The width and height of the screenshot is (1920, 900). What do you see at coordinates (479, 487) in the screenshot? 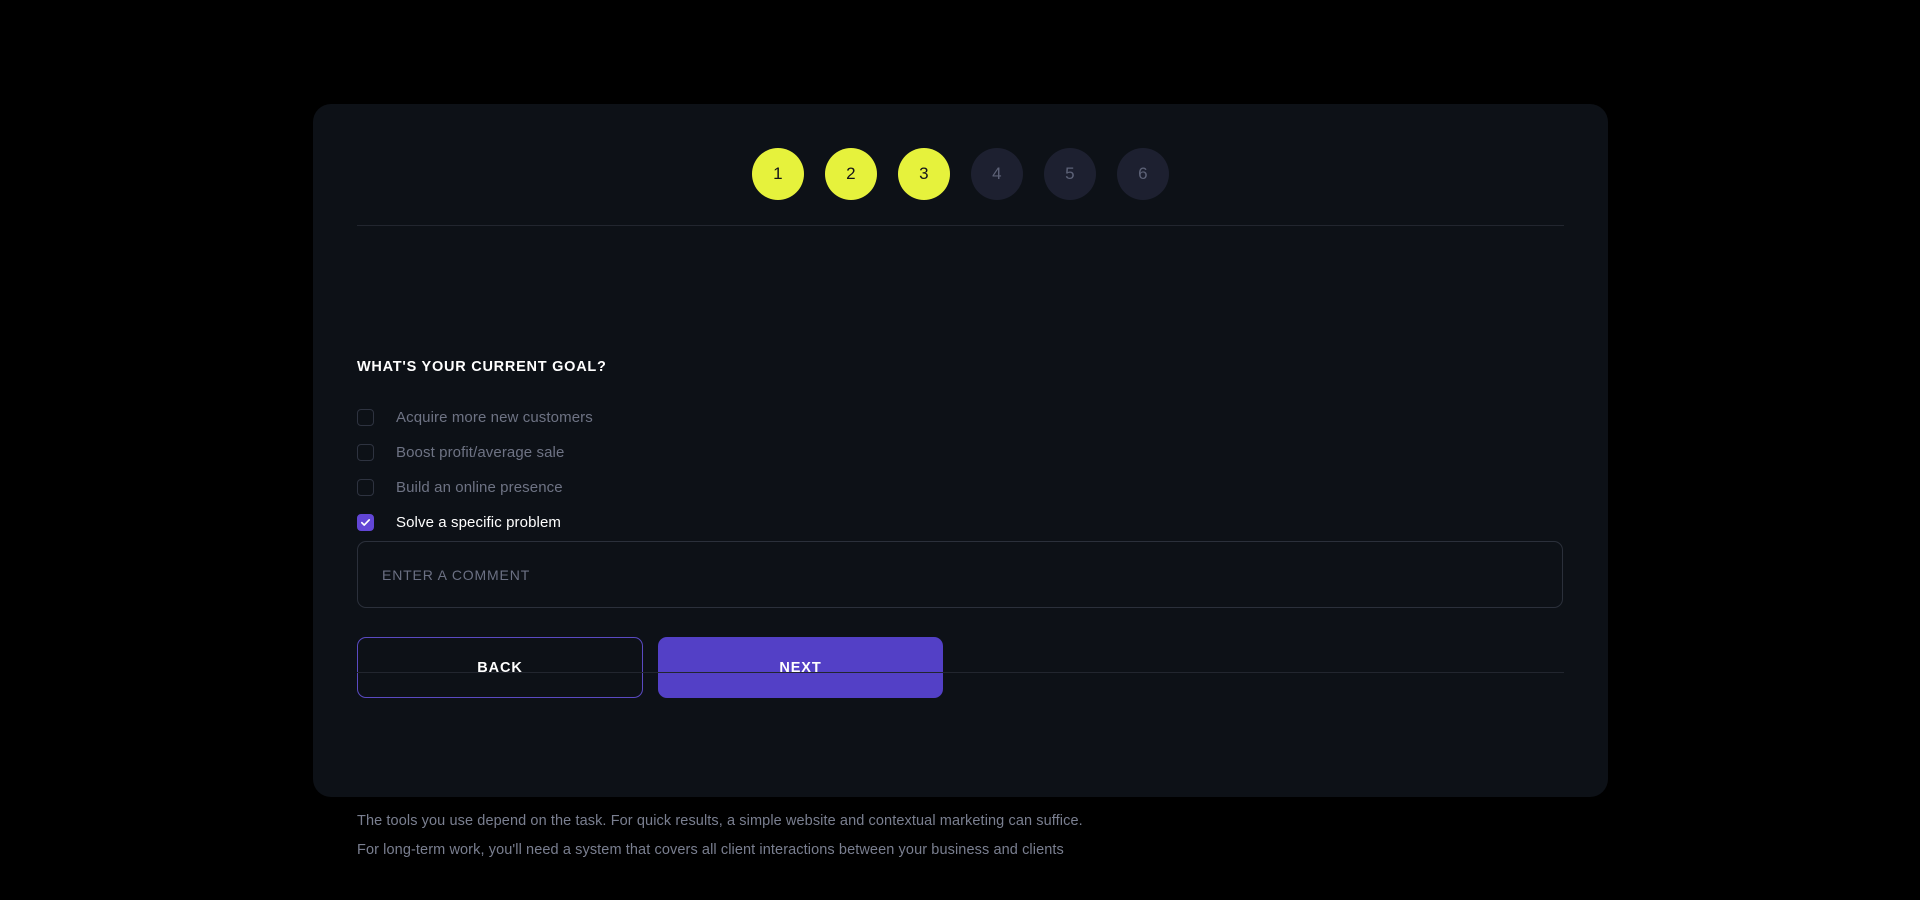
I see `option-label: Build an online presence` at bounding box center [479, 487].